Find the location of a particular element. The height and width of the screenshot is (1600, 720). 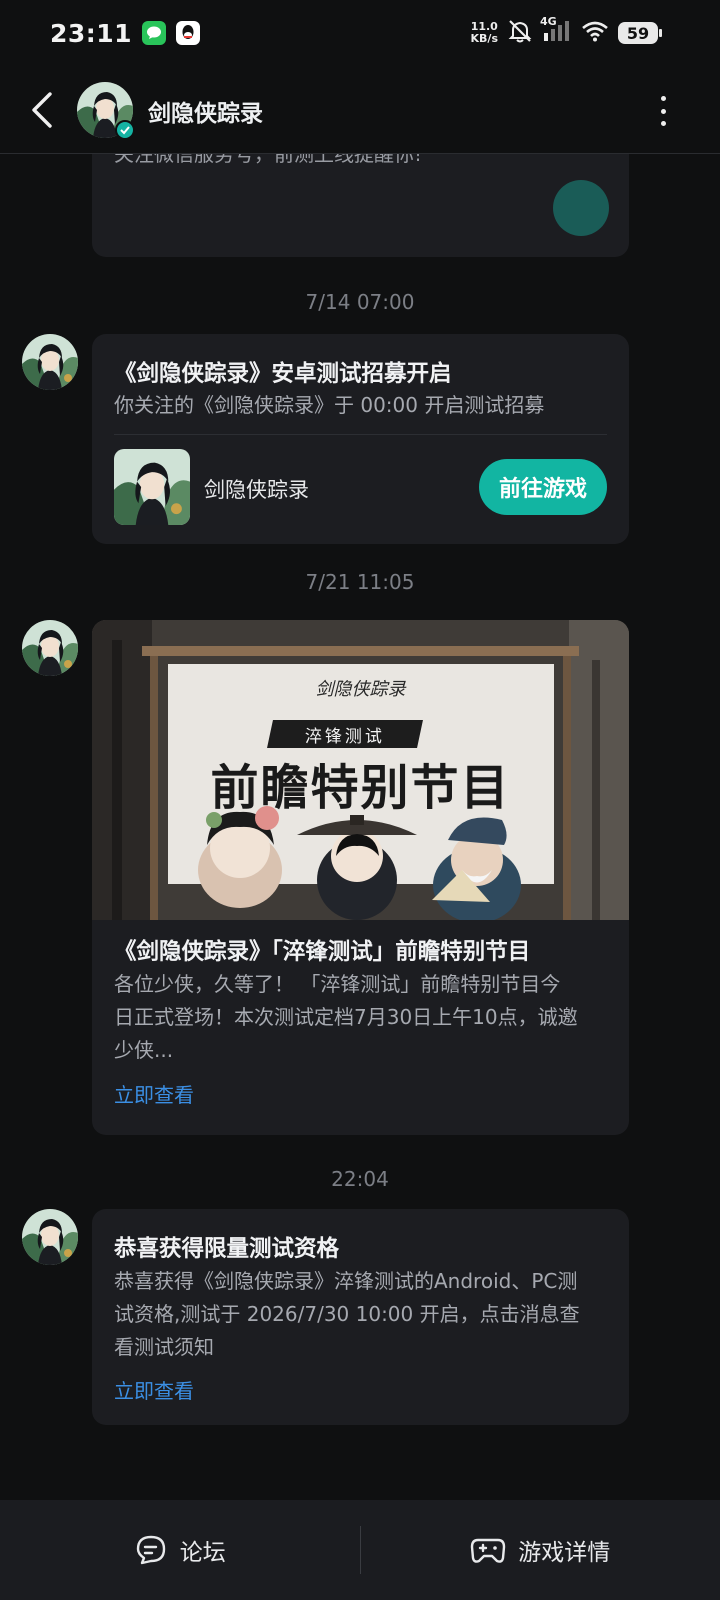

chevron-left-icon is located at coordinates (42, 110).